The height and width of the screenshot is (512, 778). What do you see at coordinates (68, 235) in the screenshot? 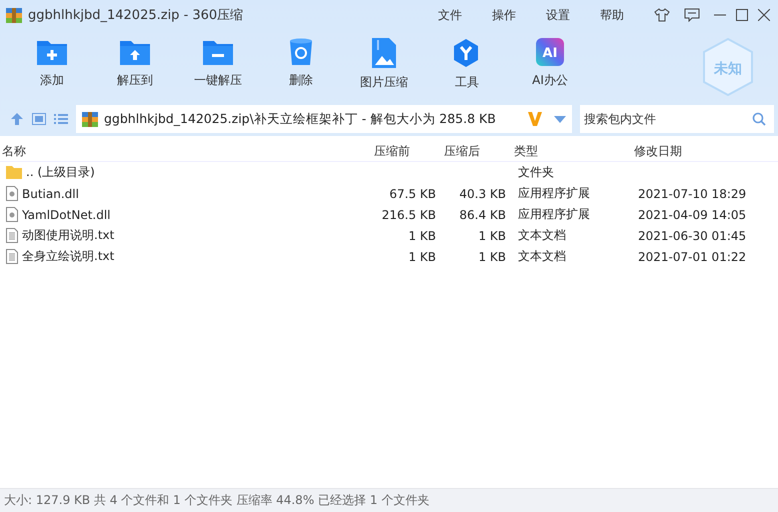
I see `file-name: 动图使用说明.txt` at bounding box center [68, 235].